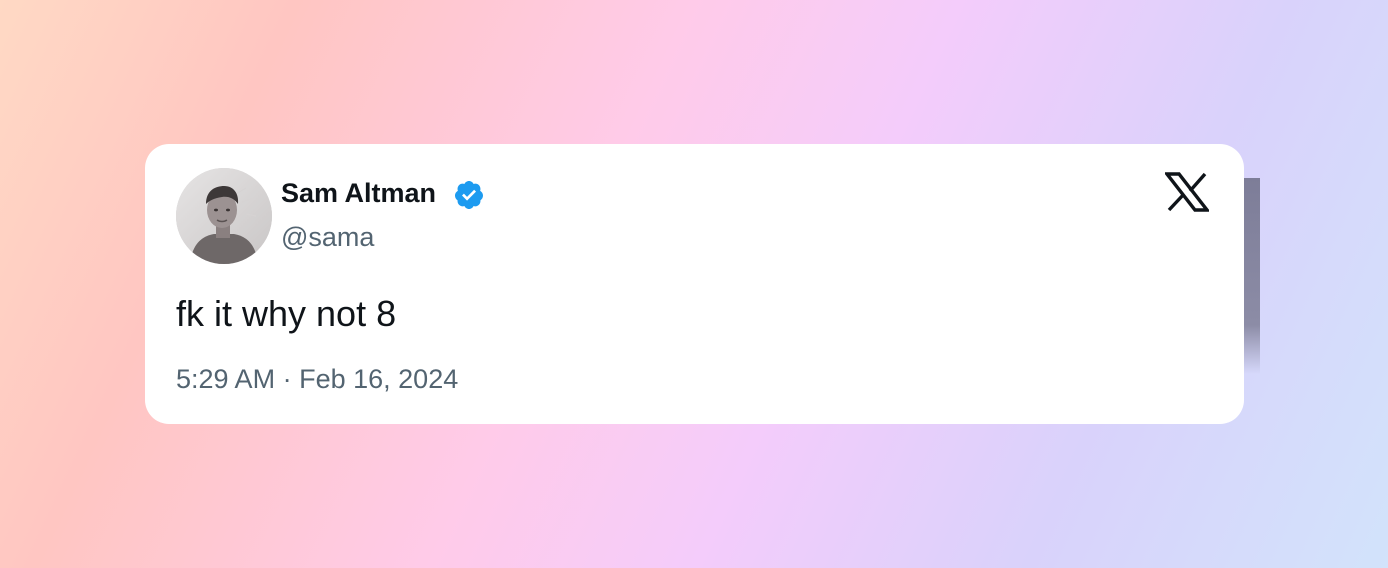  Describe the element at coordinates (327, 237) in the screenshot. I see `handle: @sama` at that location.